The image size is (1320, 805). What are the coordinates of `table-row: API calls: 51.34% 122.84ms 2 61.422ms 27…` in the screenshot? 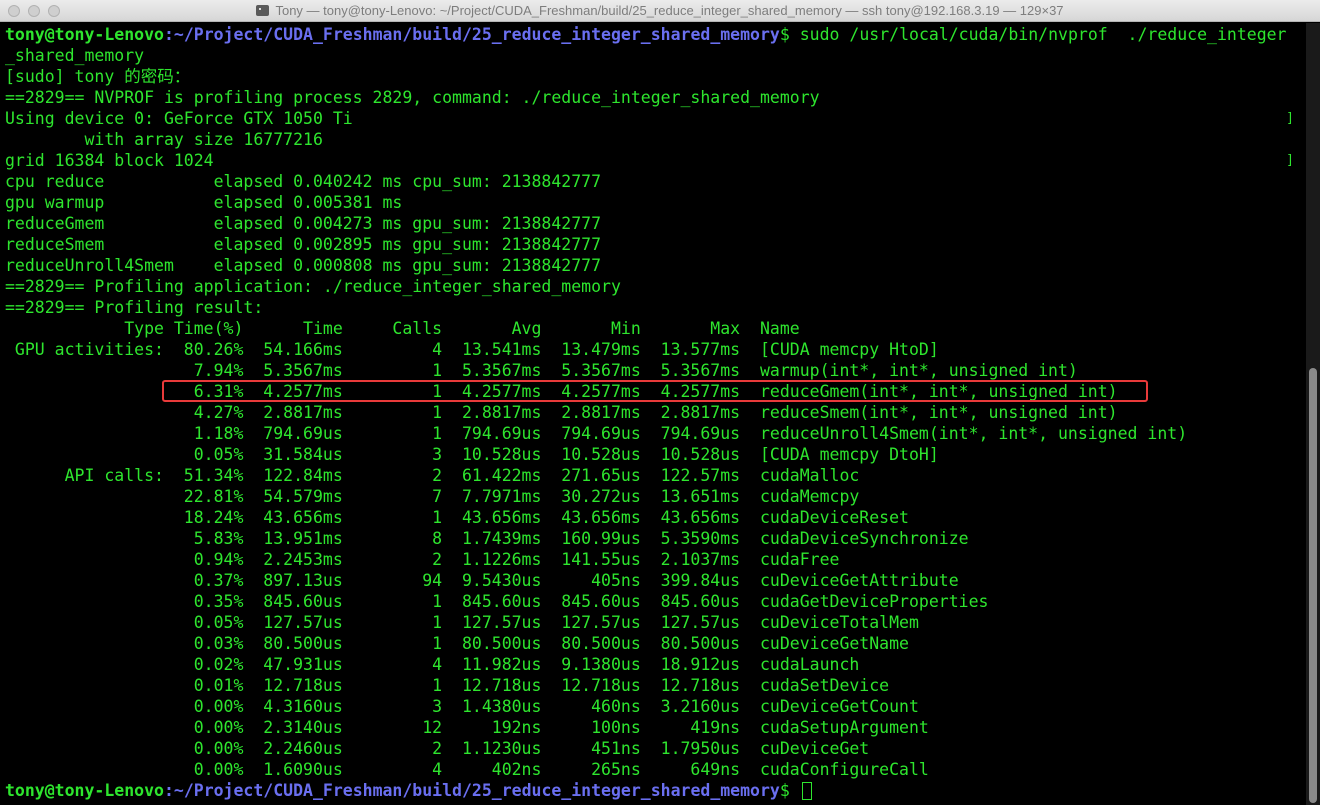 It's located at (432, 475).